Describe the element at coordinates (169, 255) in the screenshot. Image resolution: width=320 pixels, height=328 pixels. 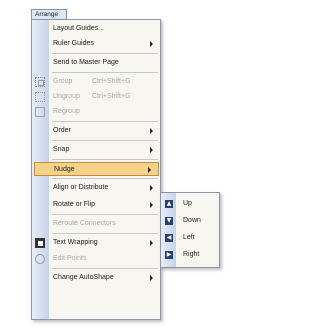
I see `nudge-right-icon: ▶` at that location.